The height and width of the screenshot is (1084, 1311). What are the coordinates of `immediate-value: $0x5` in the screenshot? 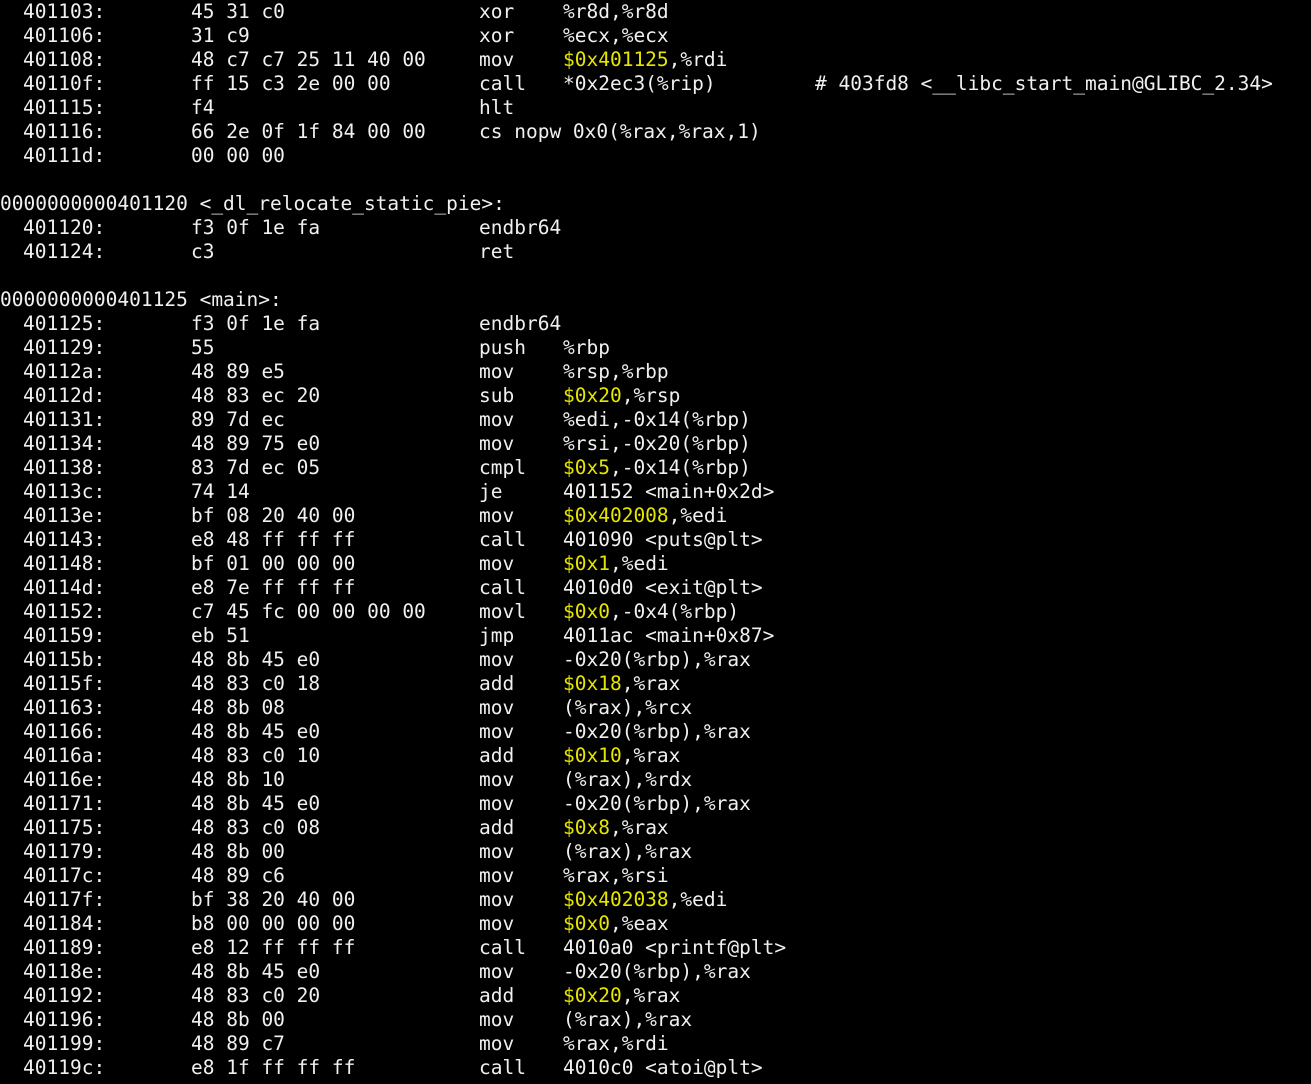 It's located at (586, 467).